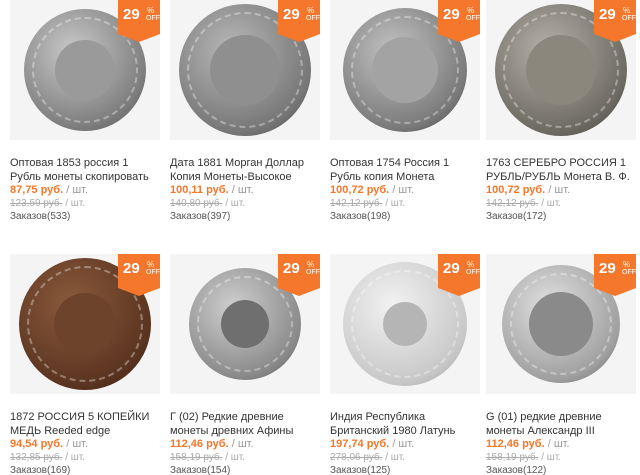 This screenshot has height=475, width=640. I want to click on orders-count: Заказов(533), so click(40, 216).